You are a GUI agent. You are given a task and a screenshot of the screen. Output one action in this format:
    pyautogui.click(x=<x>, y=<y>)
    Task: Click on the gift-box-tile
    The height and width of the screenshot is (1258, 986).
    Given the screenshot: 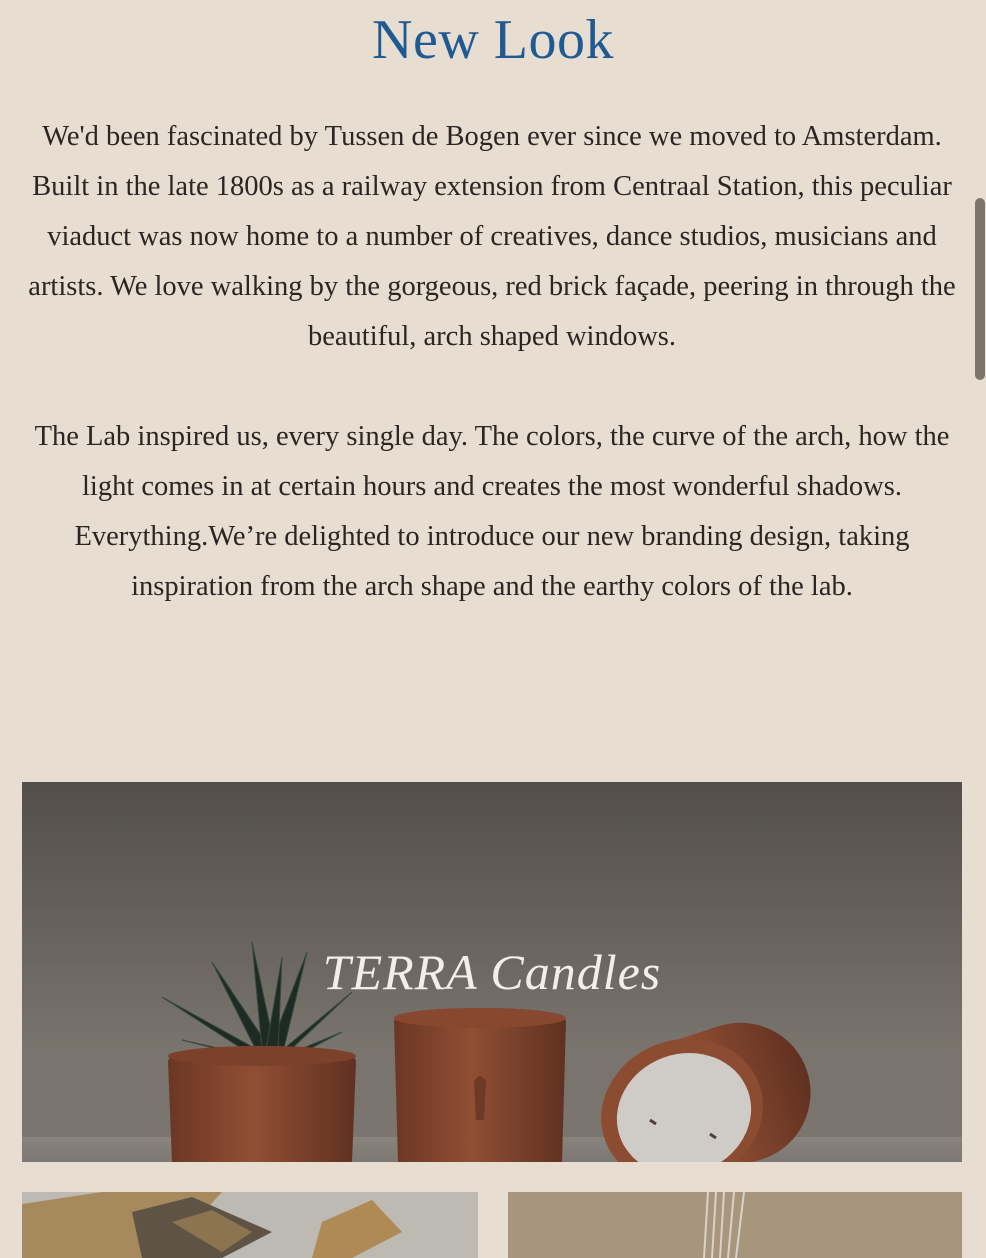 What is the action you would take?
    pyautogui.click(x=250, y=1225)
    